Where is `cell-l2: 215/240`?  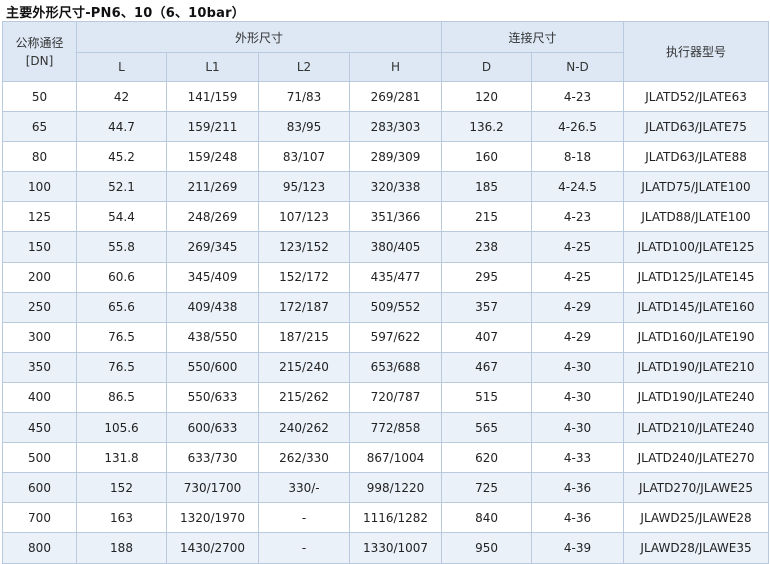
cell-l2: 215/240 is located at coordinates (304, 367).